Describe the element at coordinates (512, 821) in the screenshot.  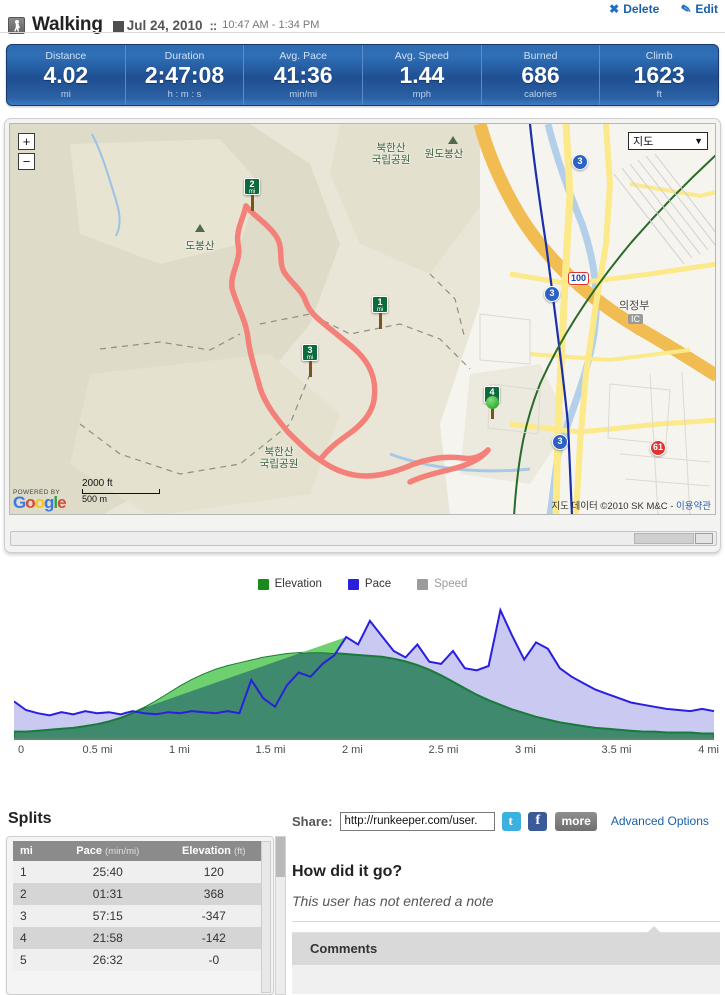
I see `twitter-icon` at that location.